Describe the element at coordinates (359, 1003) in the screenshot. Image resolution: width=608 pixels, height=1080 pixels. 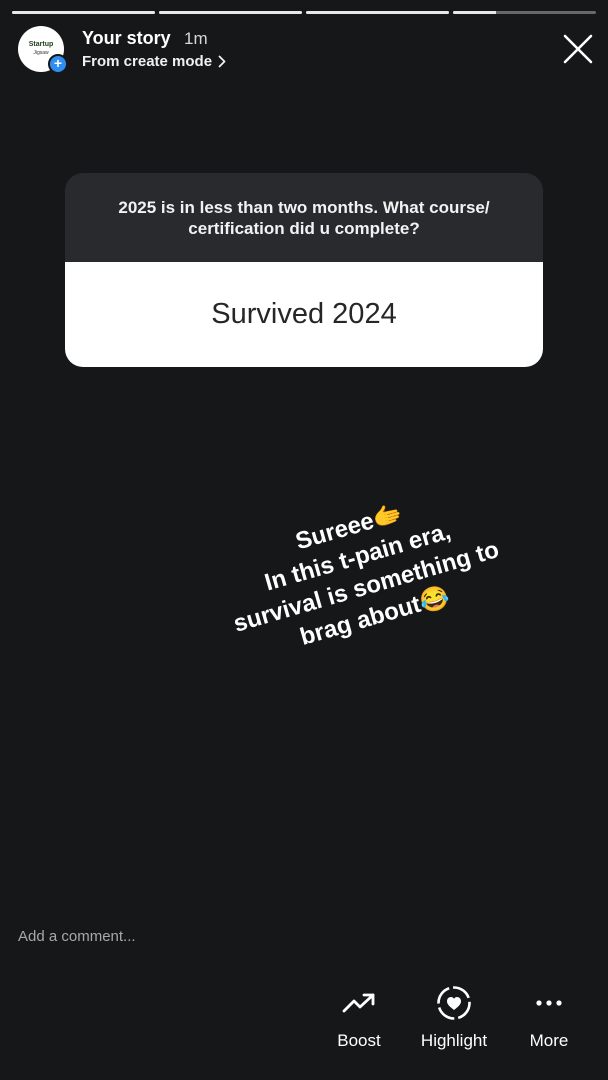
I see `trending-up-icon` at that location.